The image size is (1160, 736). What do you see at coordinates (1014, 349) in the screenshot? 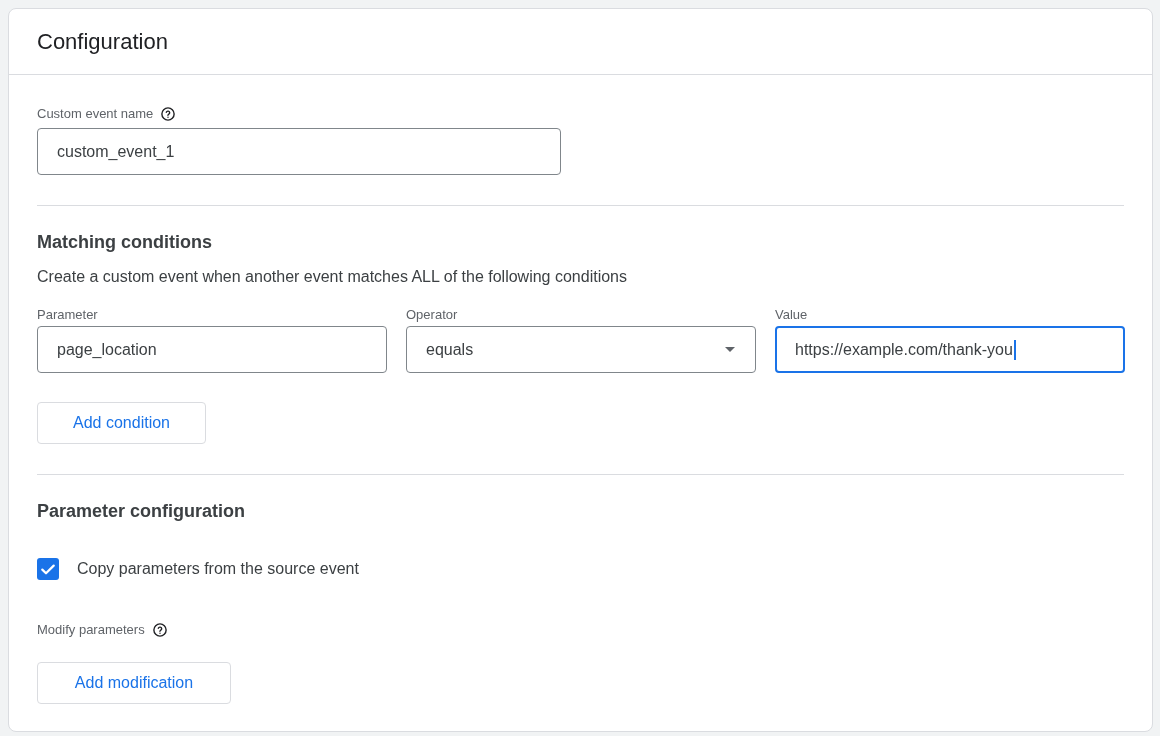
I see `text-cursor-icon` at bounding box center [1014, 349].